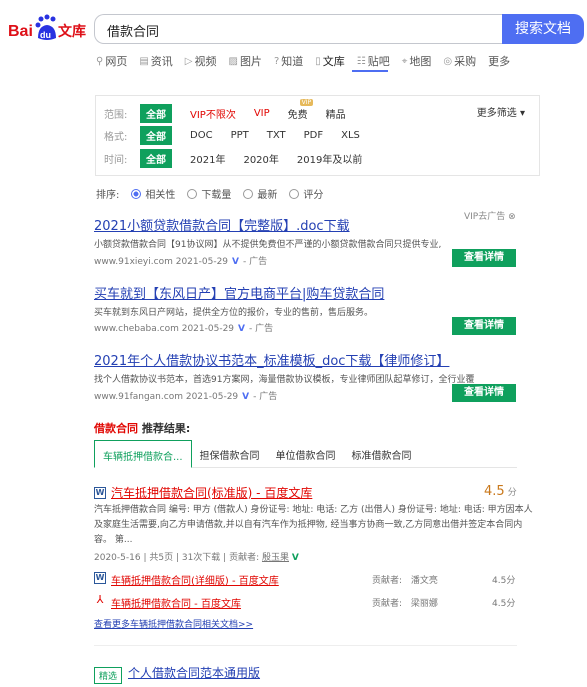  What do you see at coordinates (100, 493) in the screenshot?
I see `word-doc-icon: W` at bounding box center [100, 493].